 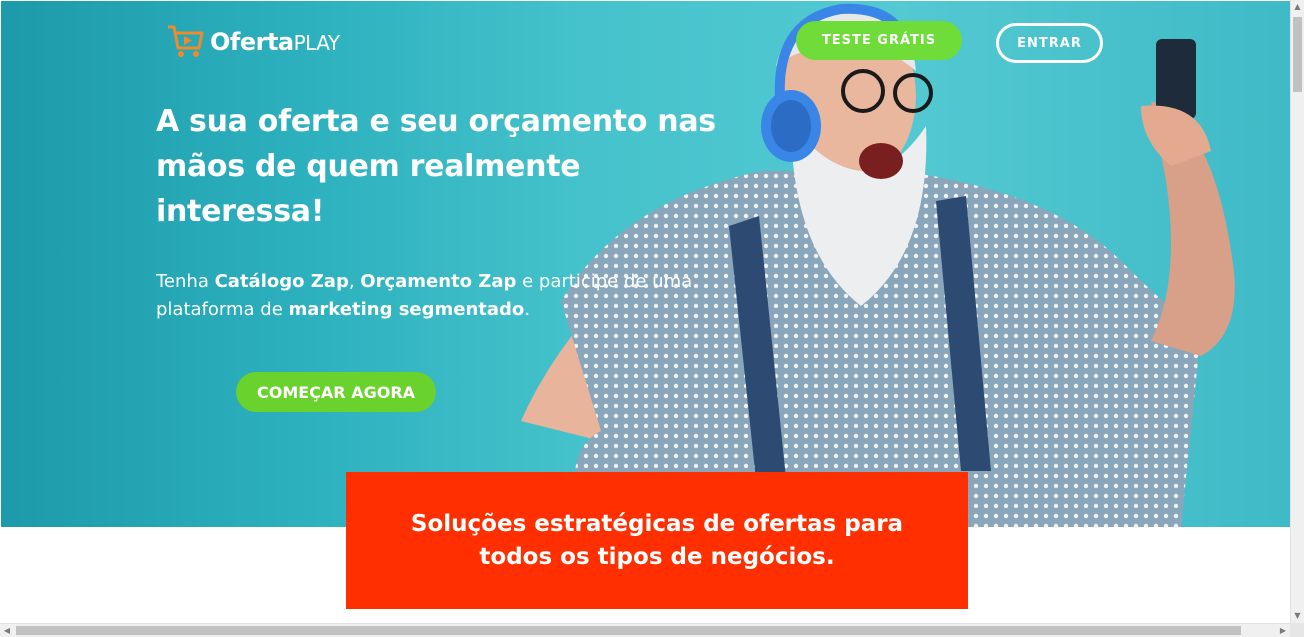 What do you see at coordinates (185, 281) in the screenshot?
I see `sub-text-1: Tenha` at bounding box center [185, 281].